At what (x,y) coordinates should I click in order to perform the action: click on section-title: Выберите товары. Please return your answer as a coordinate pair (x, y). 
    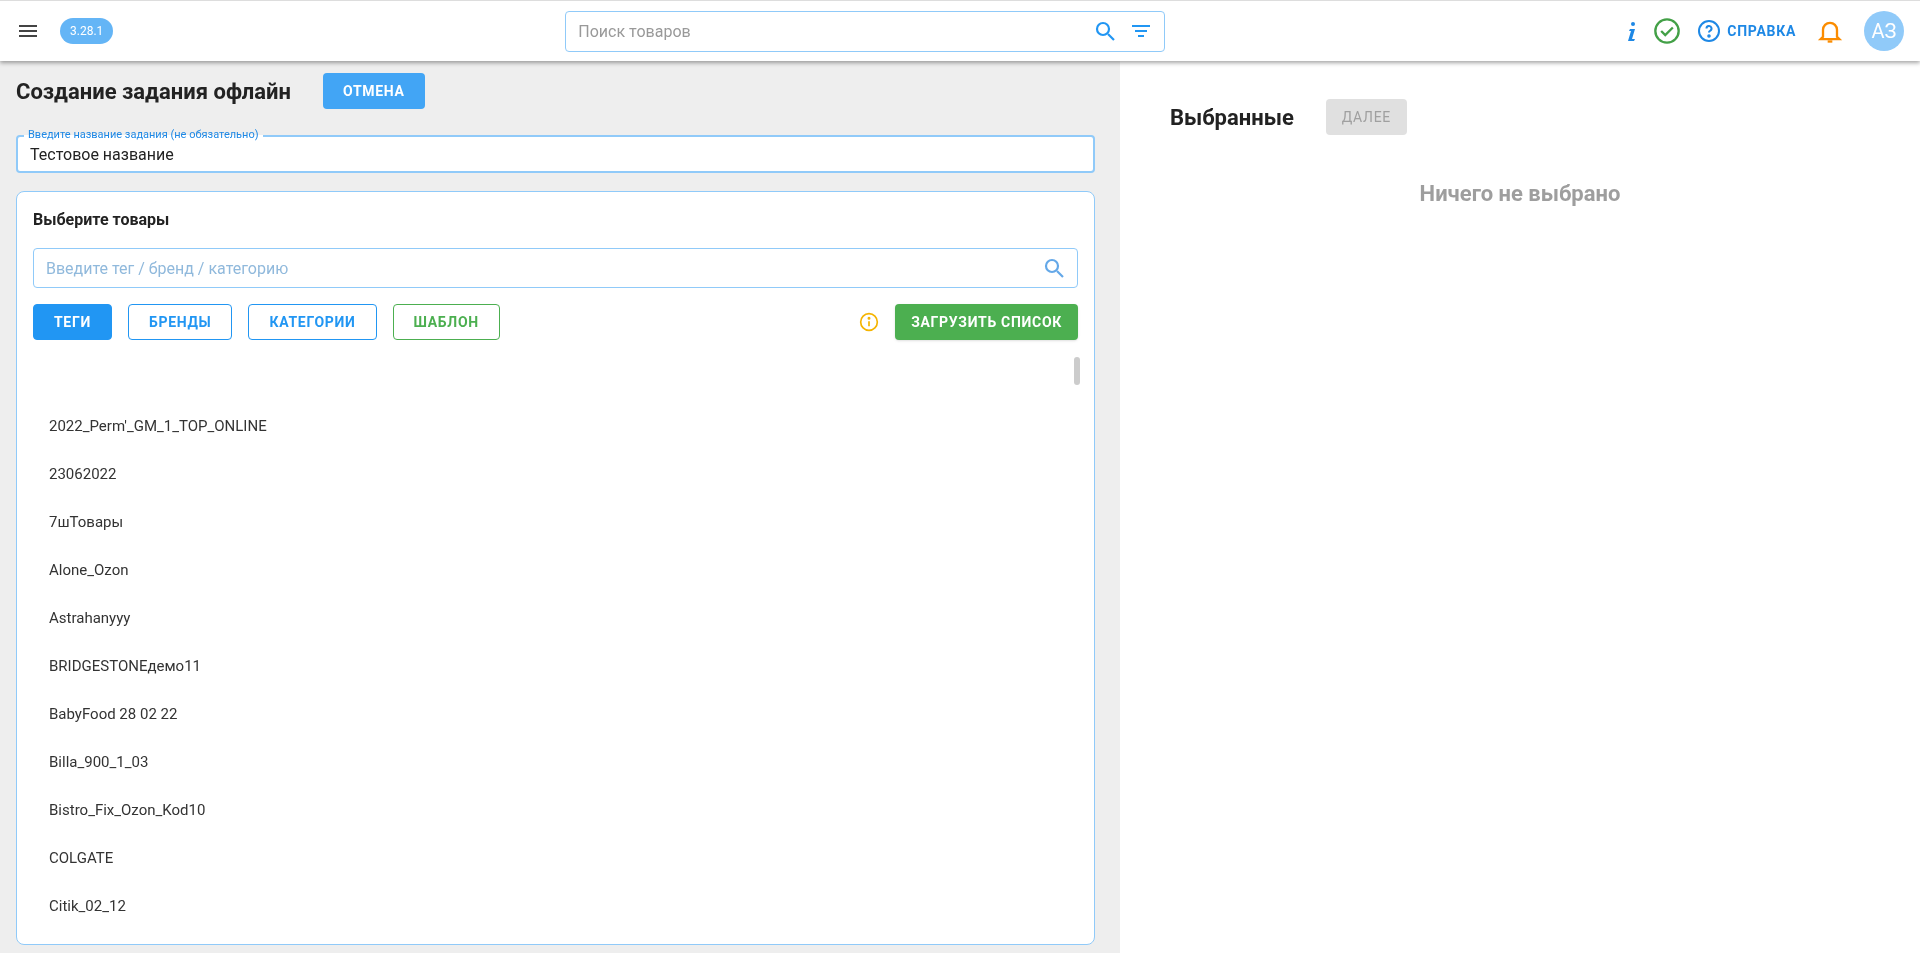
    Looking at the image, I should click on (102, 220).